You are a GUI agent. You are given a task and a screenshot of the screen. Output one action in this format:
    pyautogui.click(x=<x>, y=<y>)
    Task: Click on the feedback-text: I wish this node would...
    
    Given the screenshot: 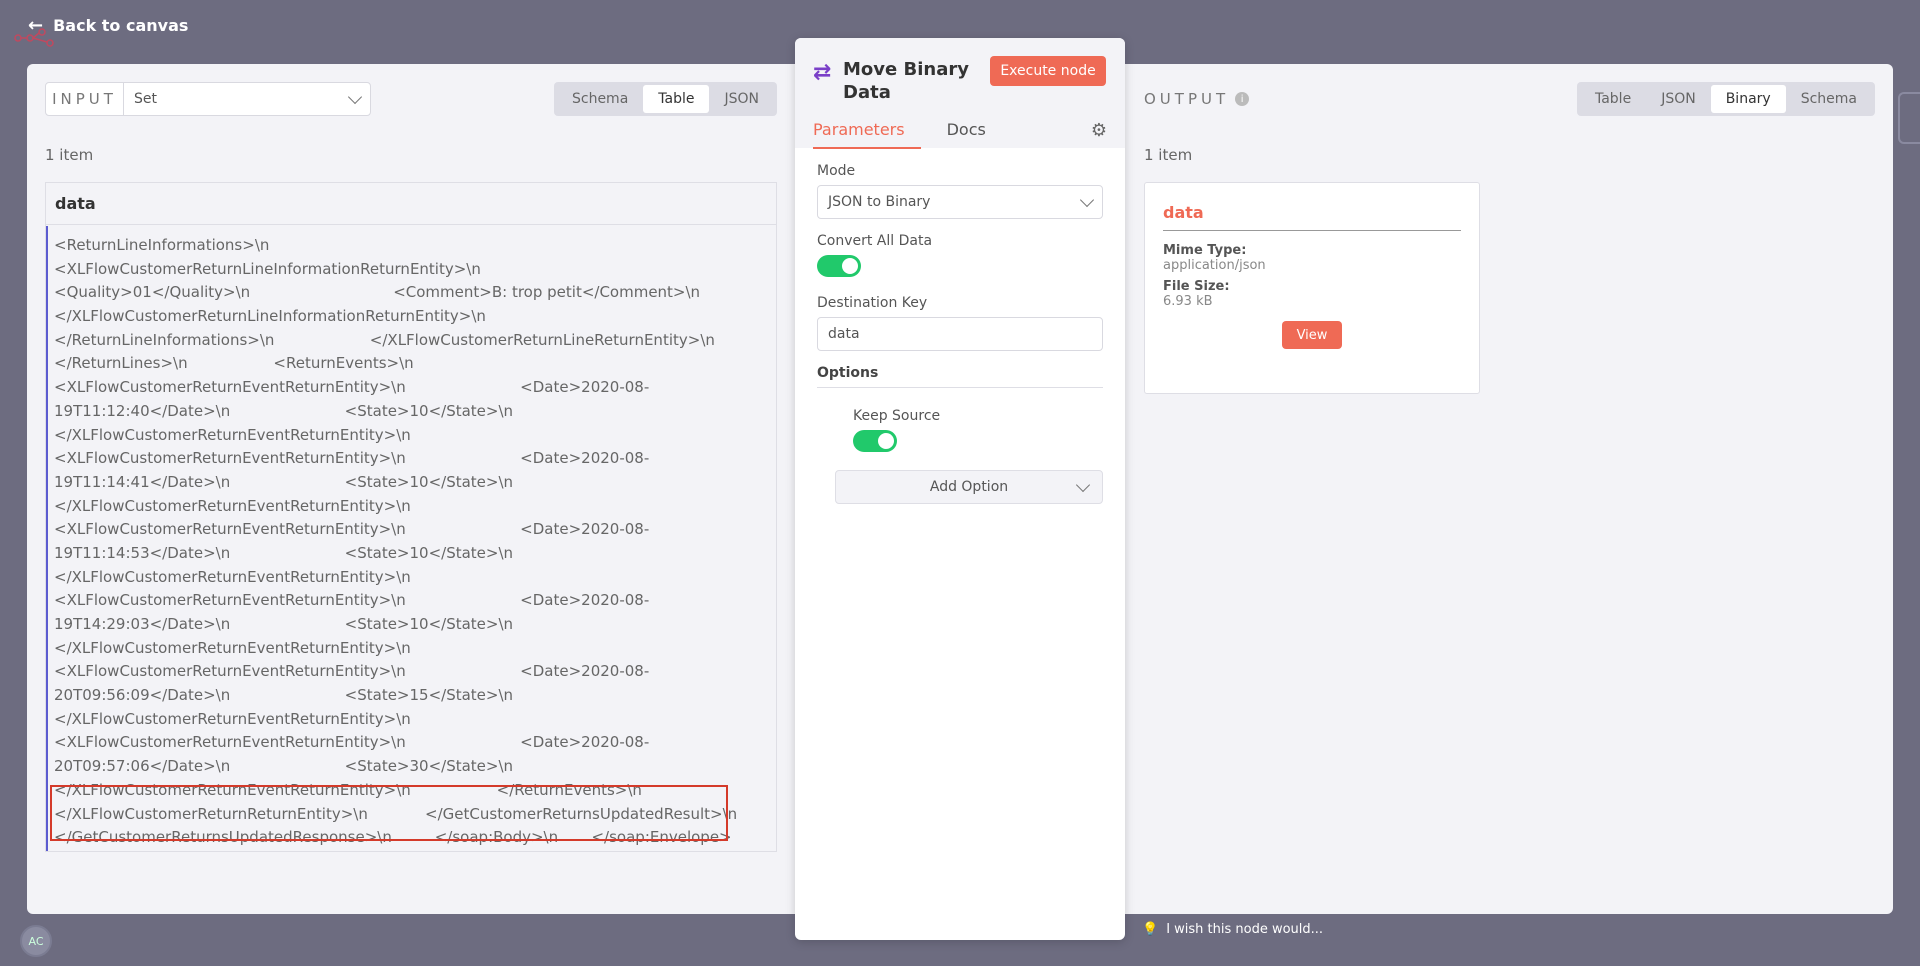 What is the action you would take?
    pyautogui.click(x=1245, y=929)
    